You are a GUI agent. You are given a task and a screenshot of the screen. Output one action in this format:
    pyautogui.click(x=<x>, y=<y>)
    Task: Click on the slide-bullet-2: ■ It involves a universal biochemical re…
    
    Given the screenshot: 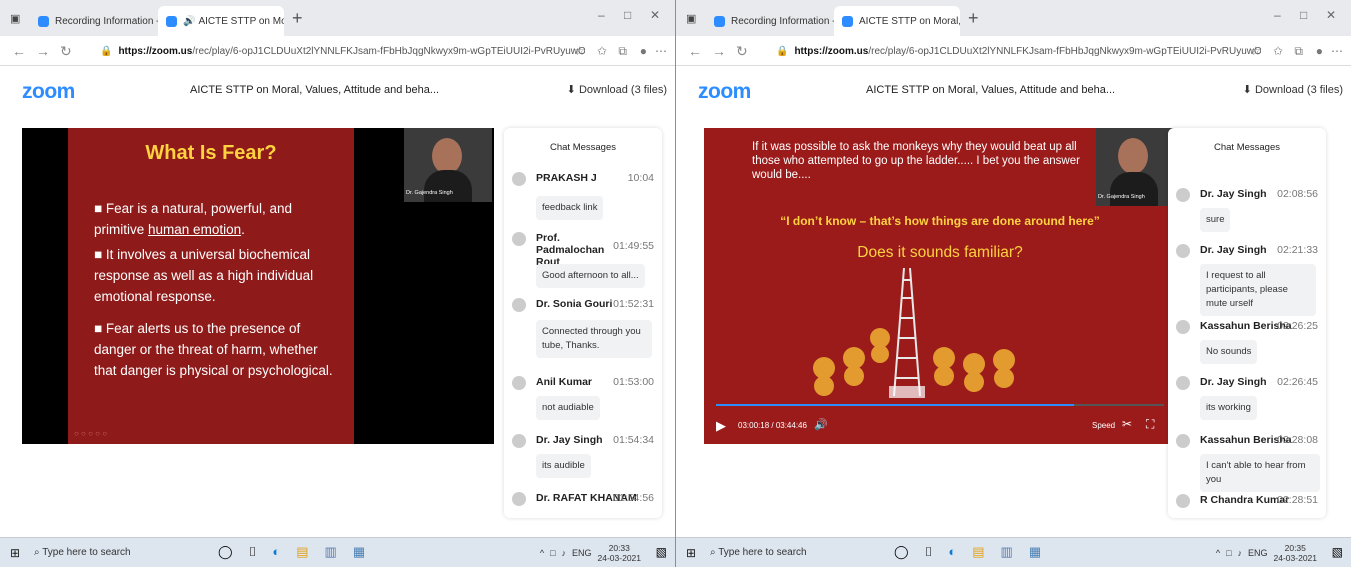 What is the action you would take?
    pyautogui.click(x=204, y=275)
    